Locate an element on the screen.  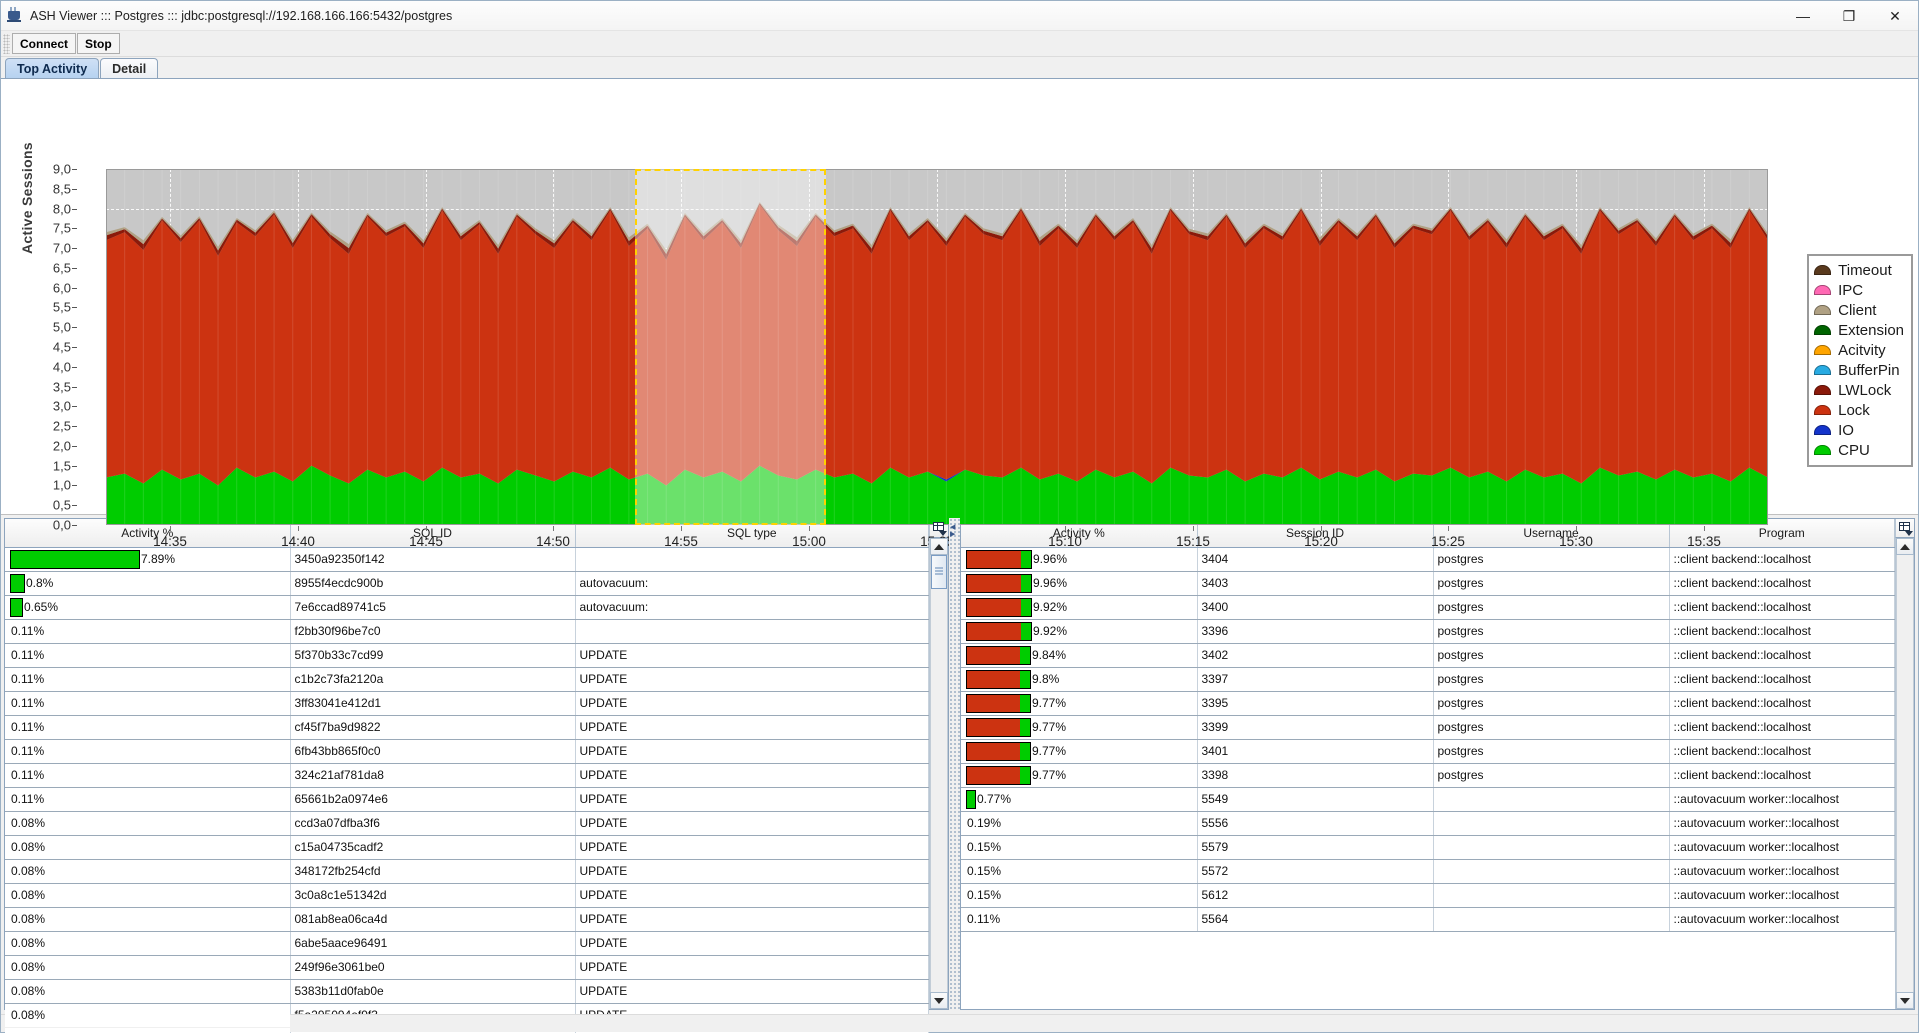
legend-item-extension: Extension is located at coordinates (1859, 330).